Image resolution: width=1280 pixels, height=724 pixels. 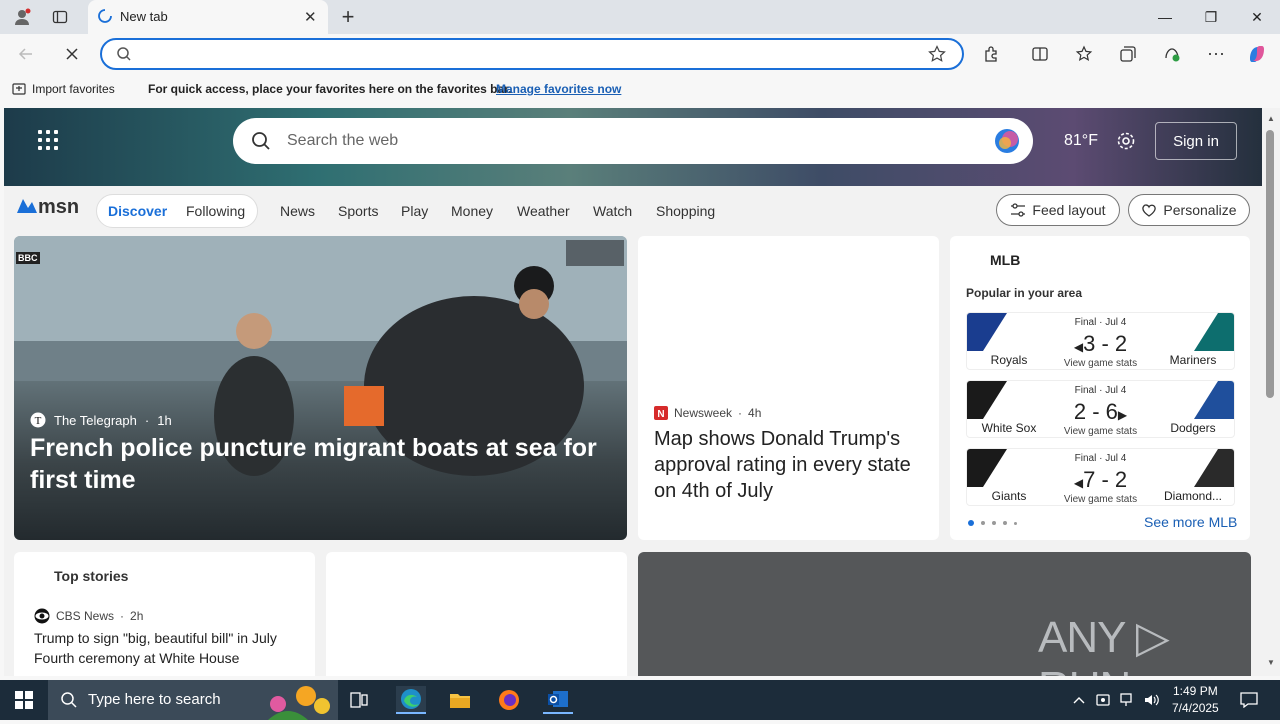 I want to click on import-favorites-label: Import favorites, so click(x=73, y=89).